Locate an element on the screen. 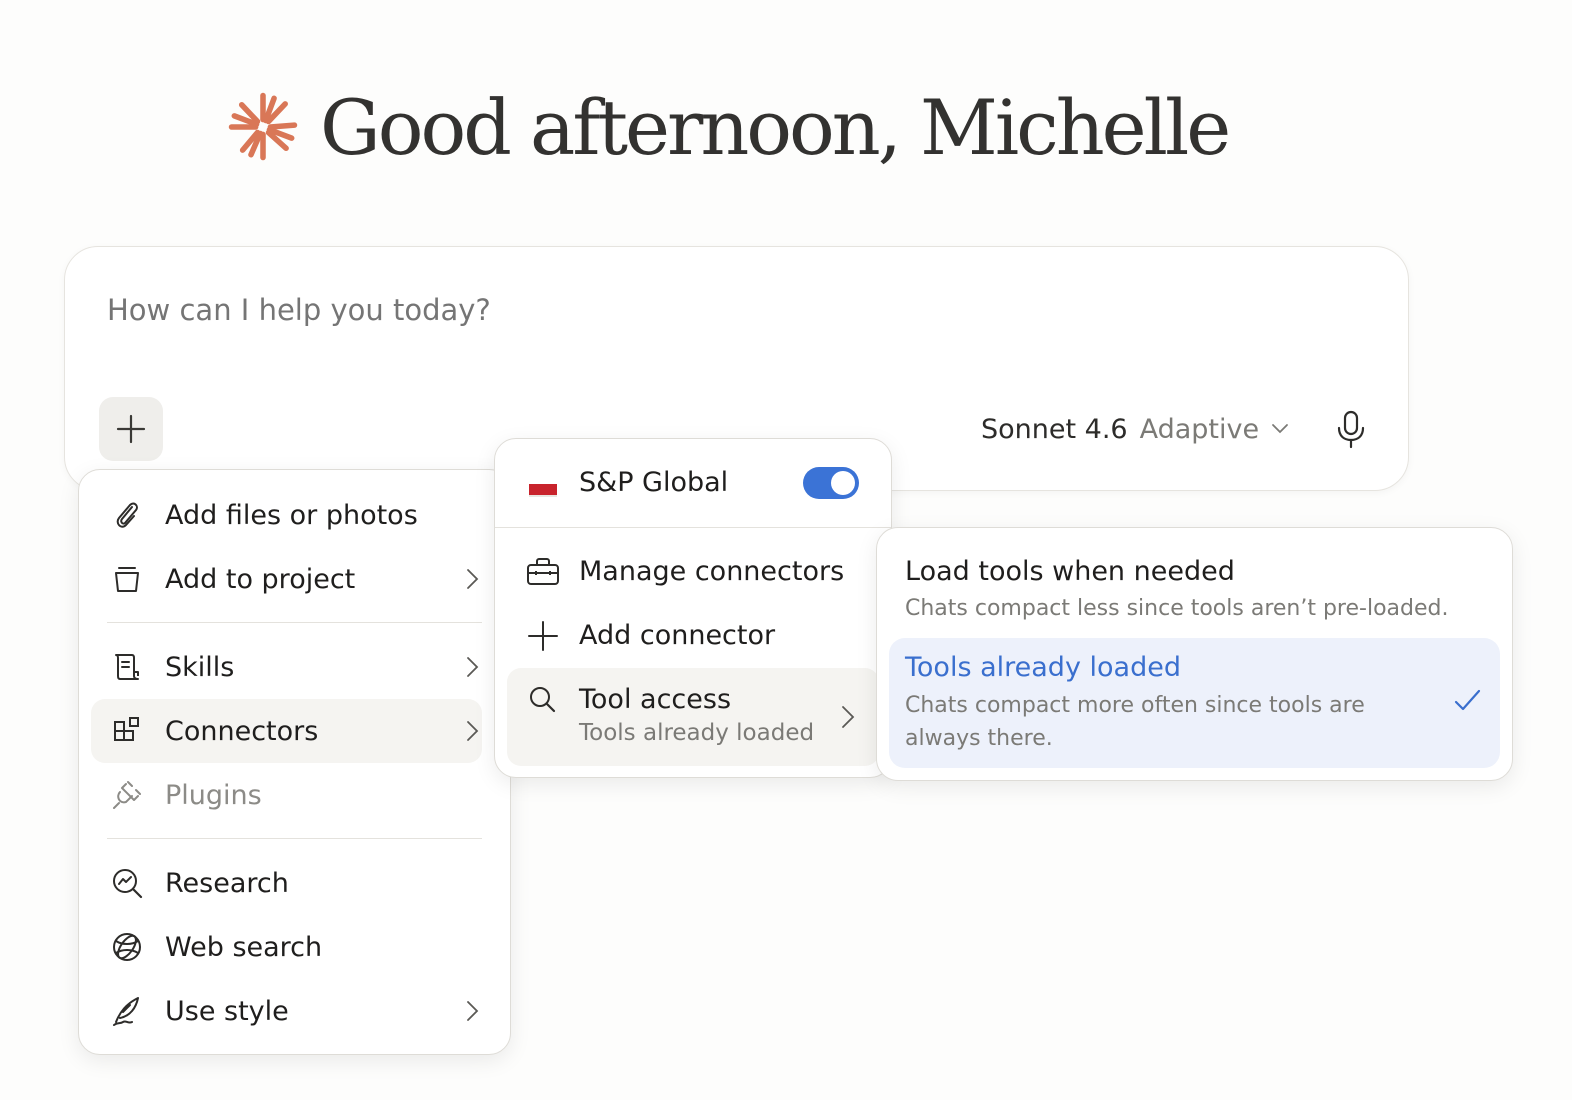  menu-item-label: Connectors is located at coordinates (242, 731).